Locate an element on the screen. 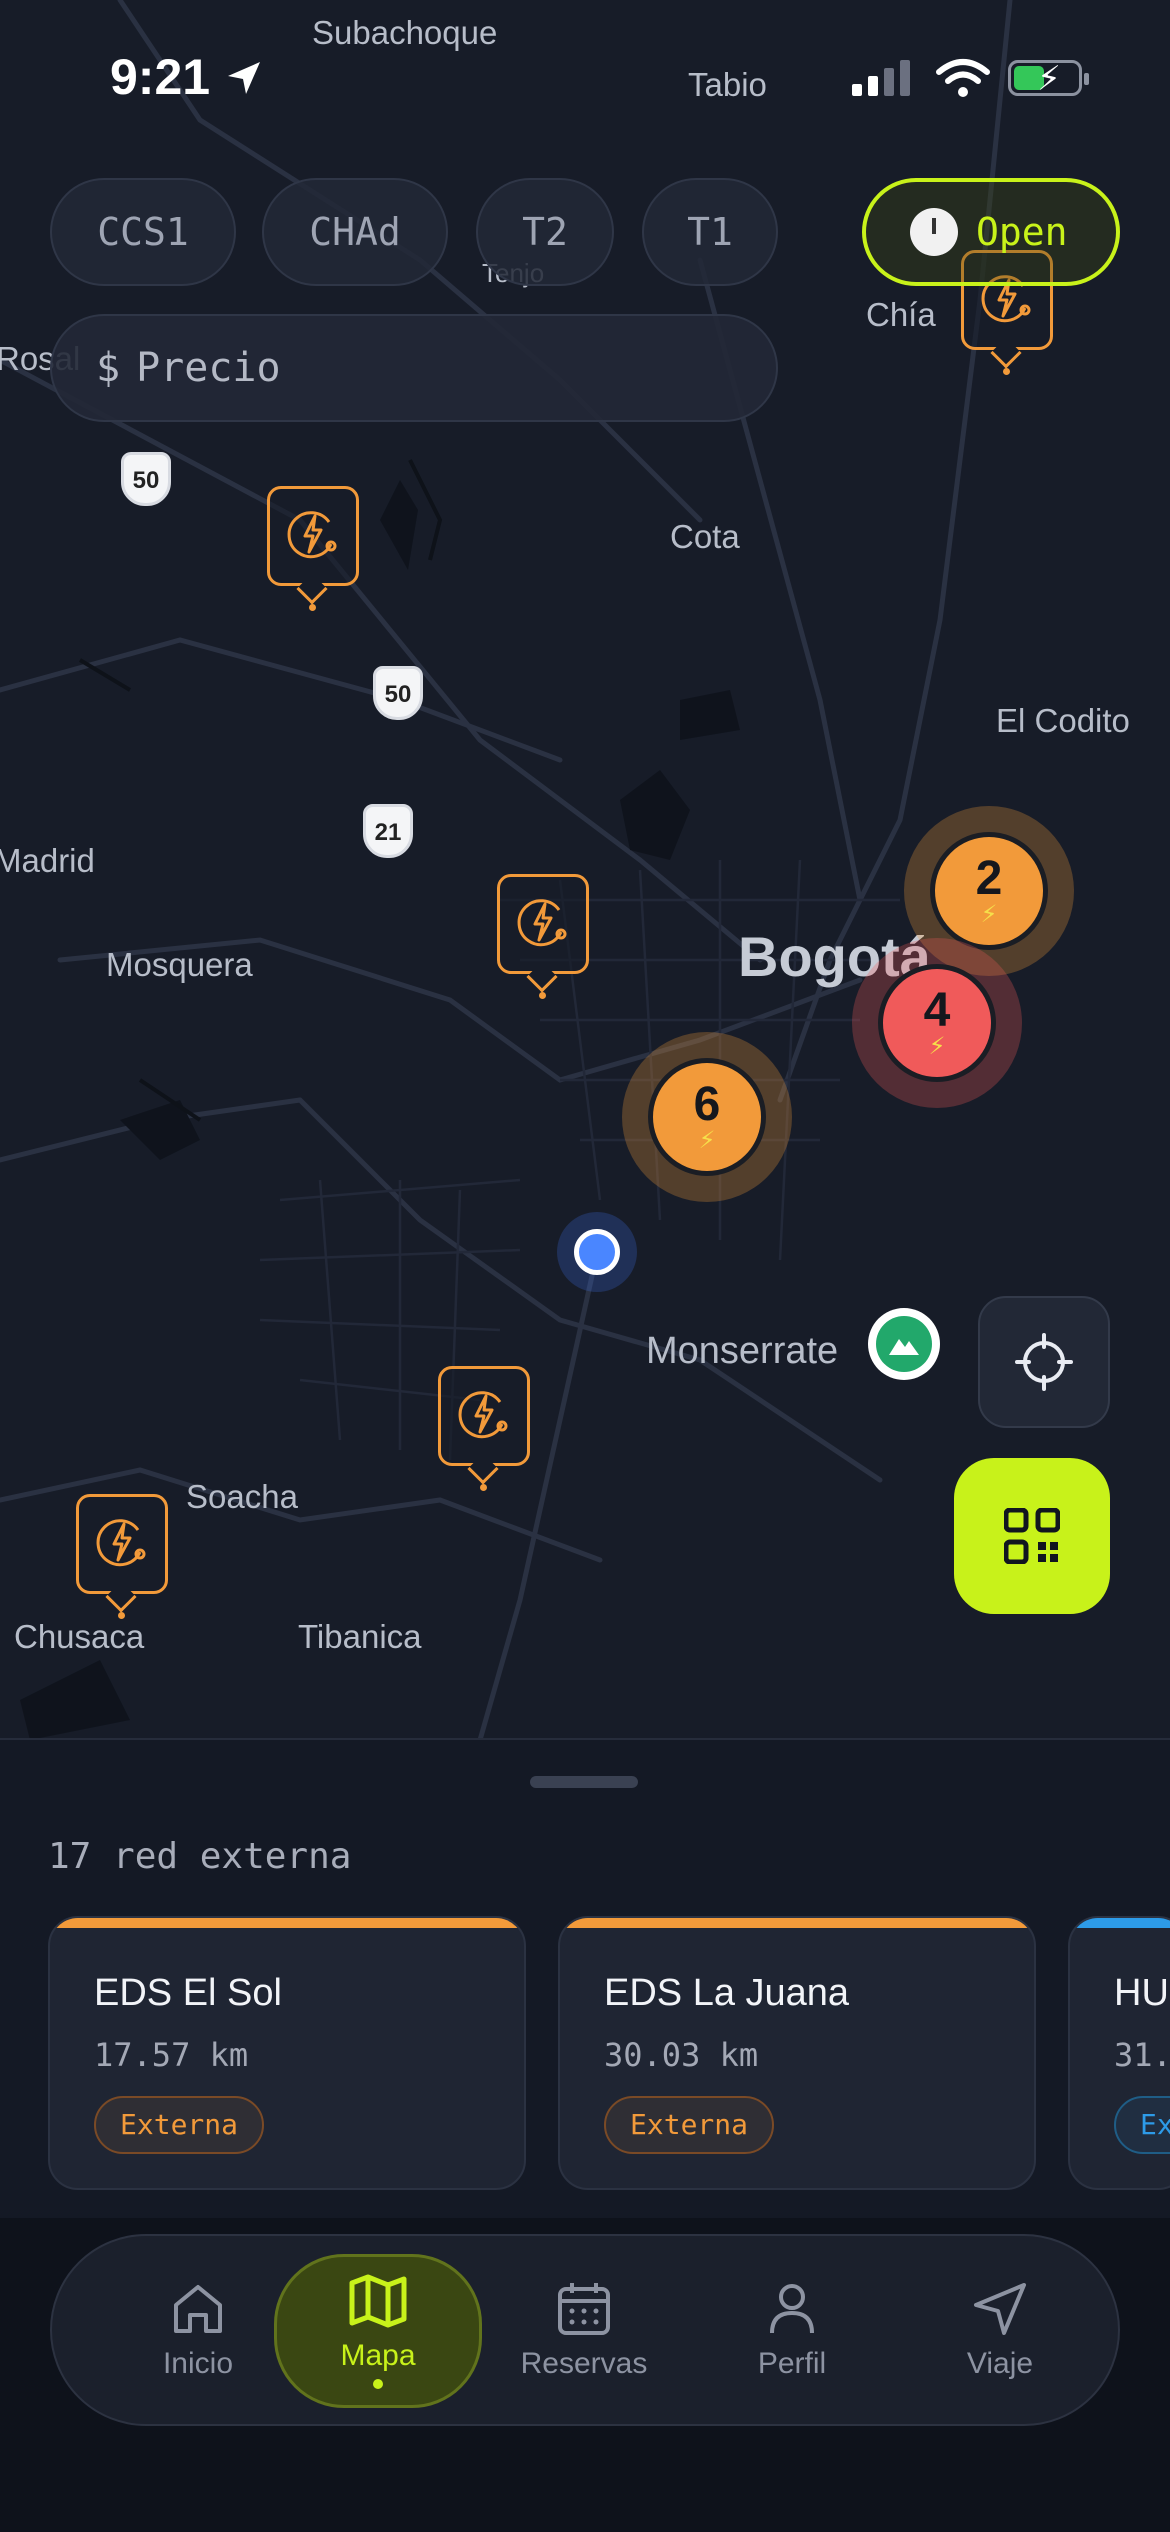 Image resolution: width=1170 pixels, height=2532 pixels. send-icon is located at coordinates (1000, 2309).